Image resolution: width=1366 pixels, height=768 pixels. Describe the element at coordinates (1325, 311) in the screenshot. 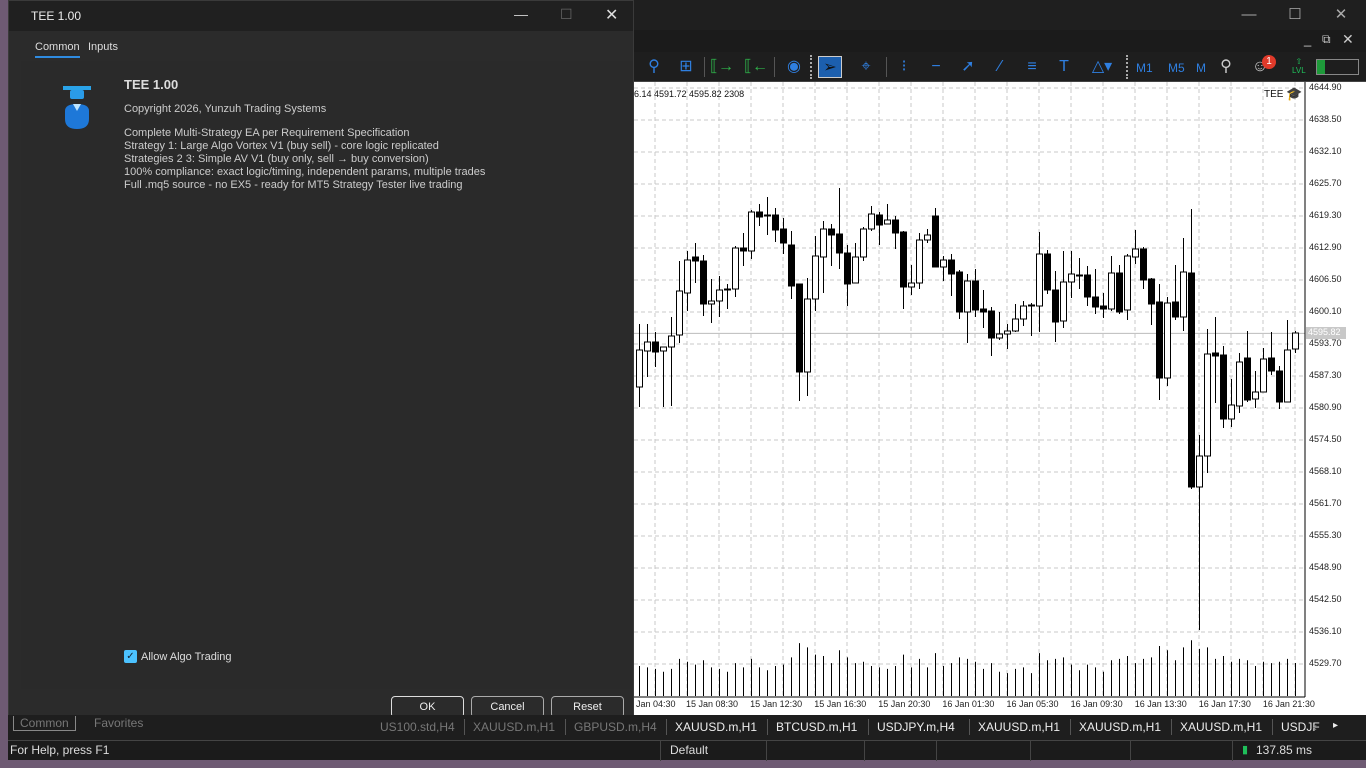

I see `price-tick-label: 4600.10` at that location.